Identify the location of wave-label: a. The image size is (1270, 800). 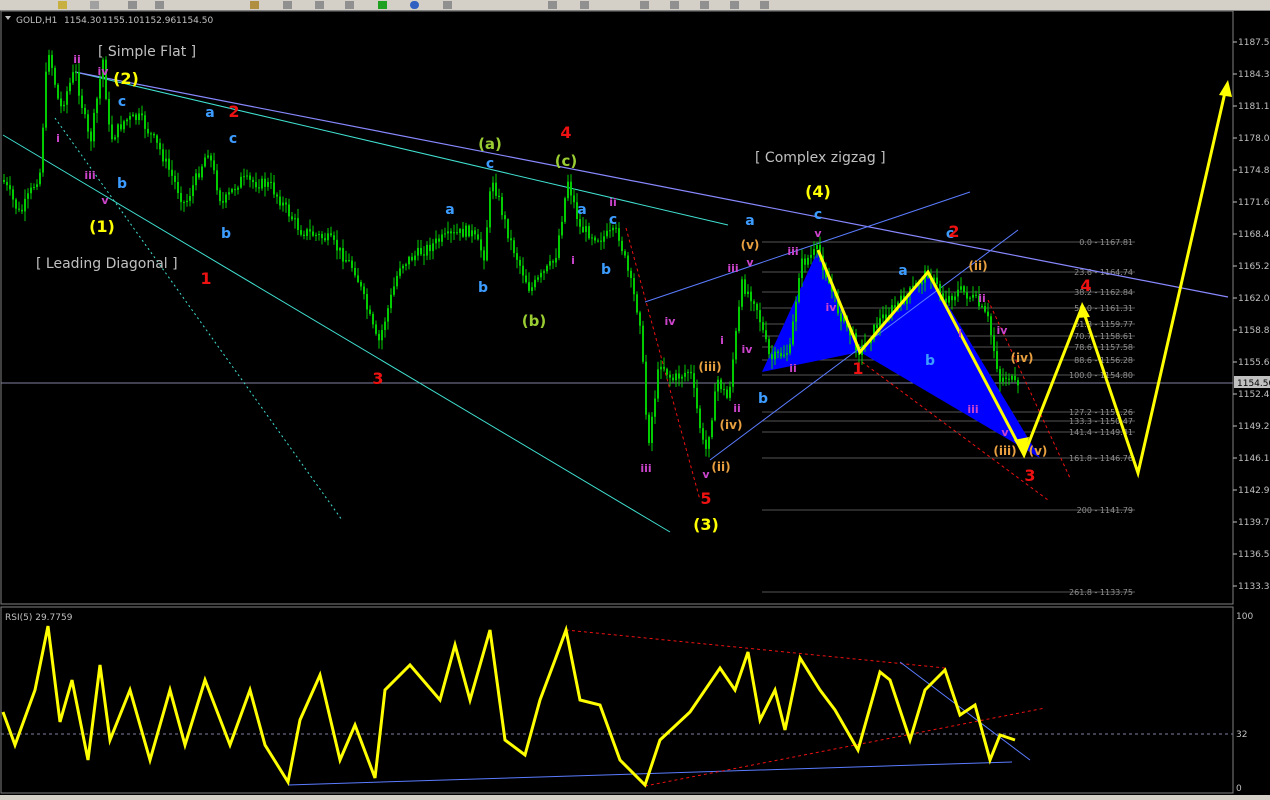
(209, 113).